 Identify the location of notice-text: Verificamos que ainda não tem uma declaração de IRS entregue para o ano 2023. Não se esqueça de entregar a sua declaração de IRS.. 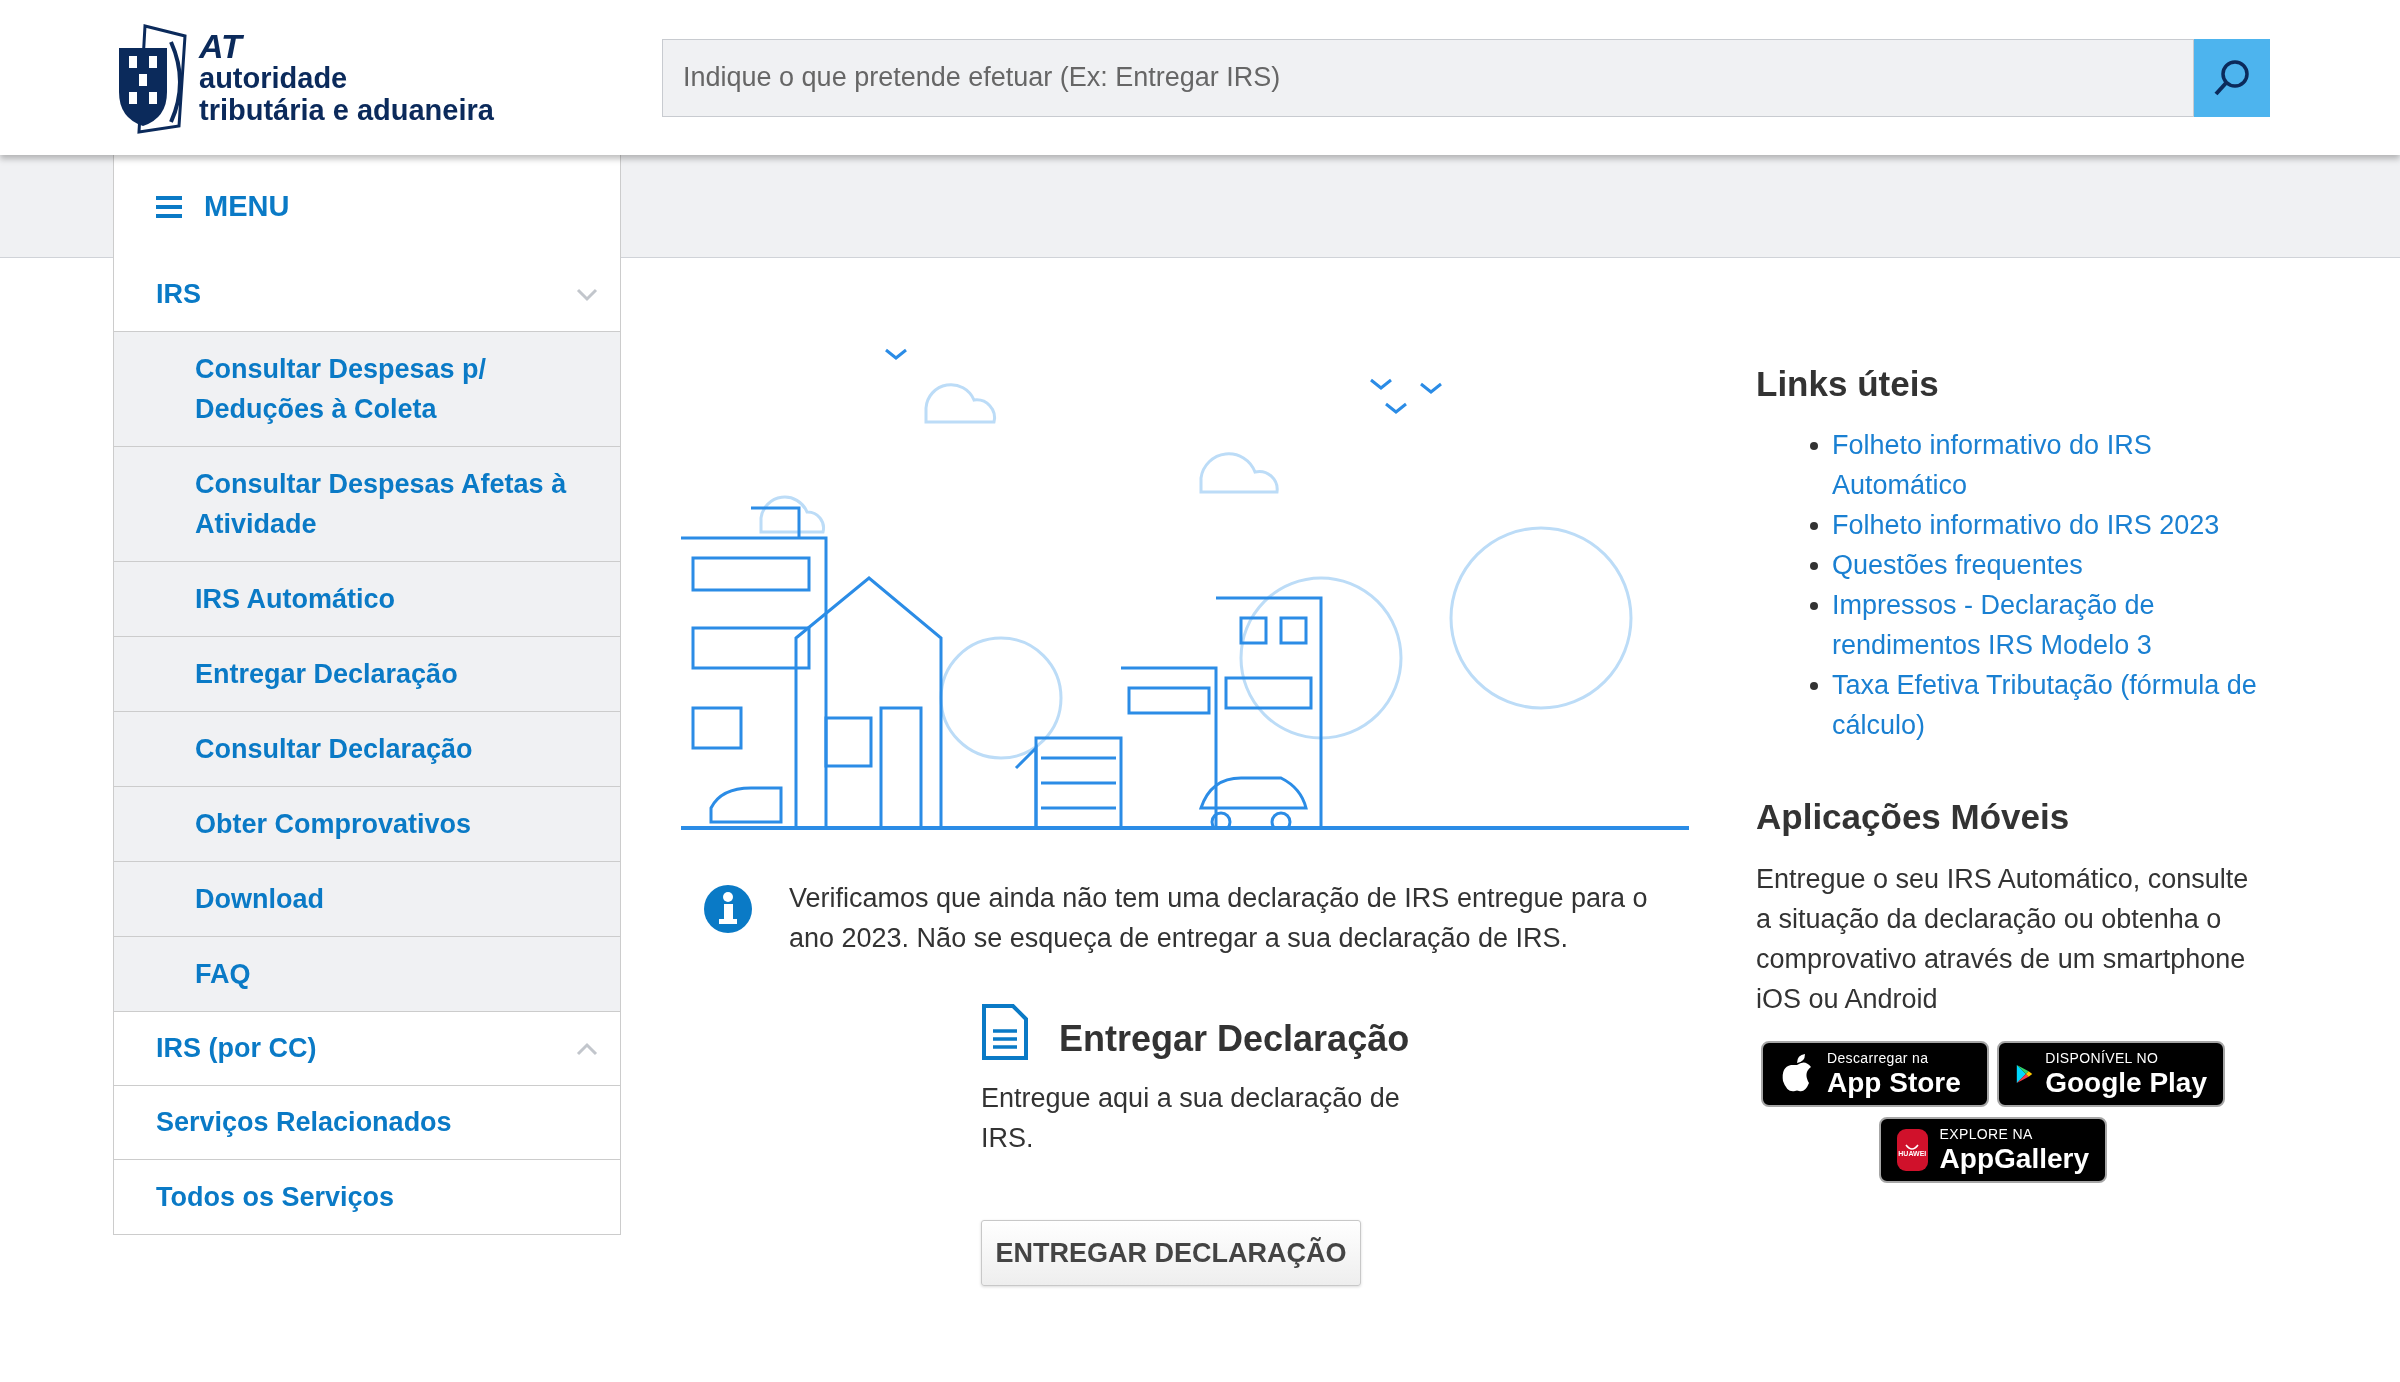
(1219, 918).